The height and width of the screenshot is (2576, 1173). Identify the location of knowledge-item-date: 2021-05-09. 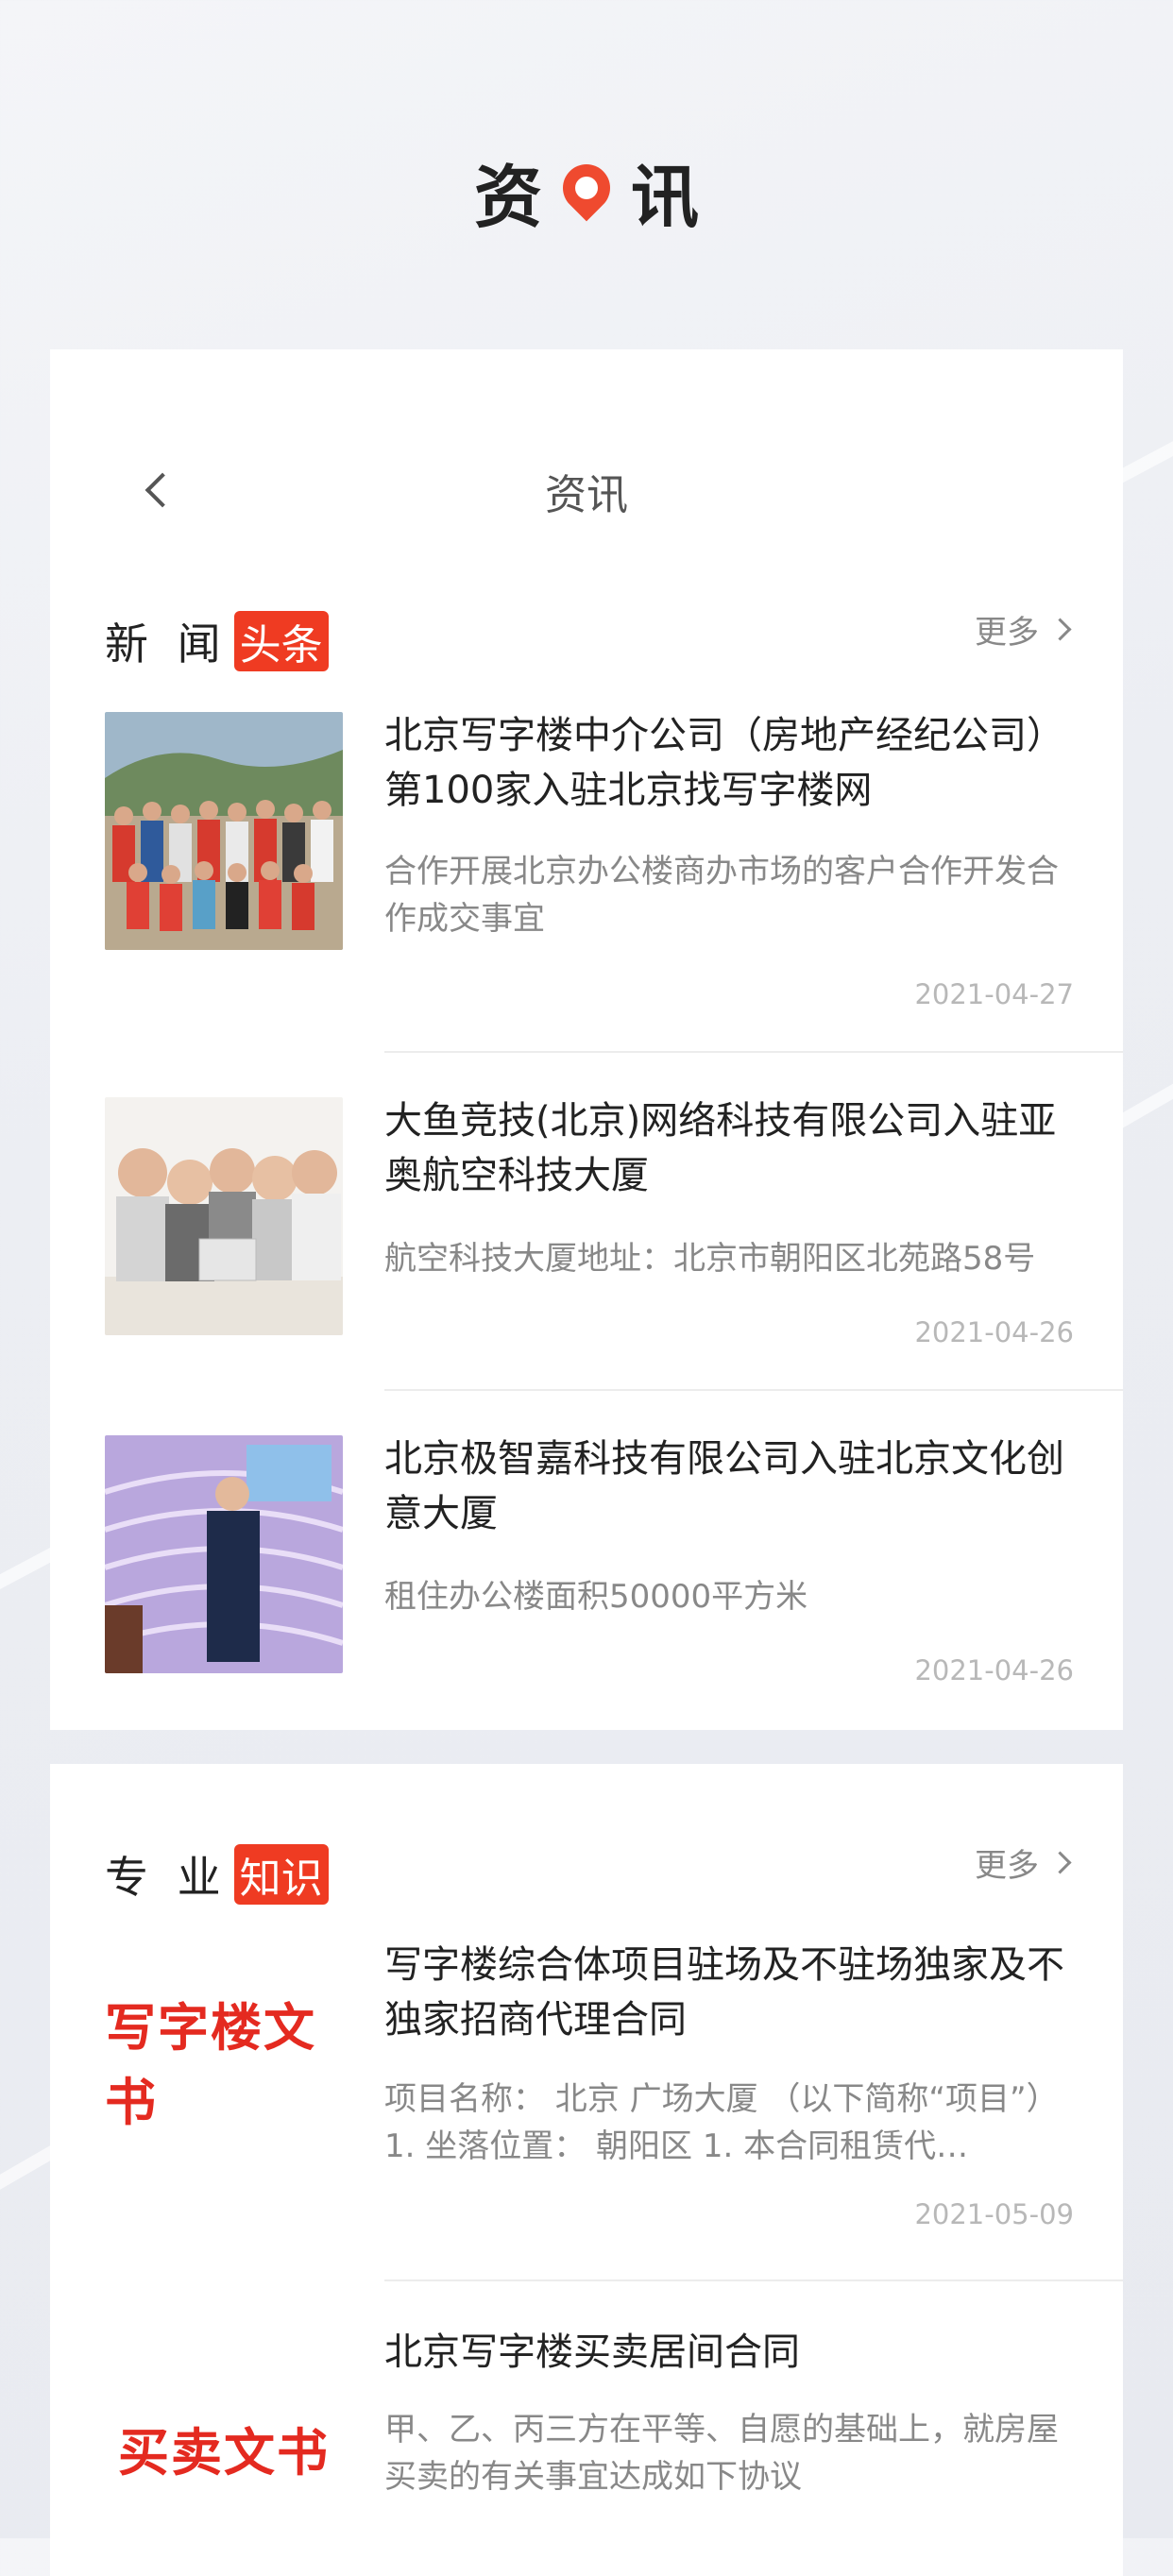
(994, 2214).